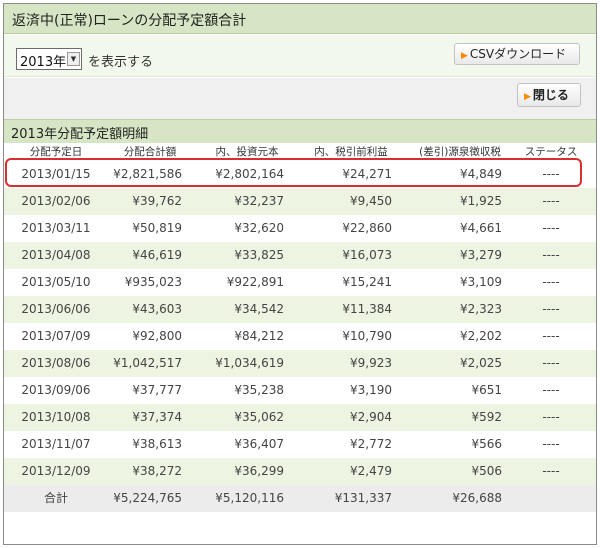 Image resolution: width=600 pixels, height=548 pixels. I want to click on table-row: 2013/12/09 ¥38,272 ¥36,299 ¥2,479 ¥506 ----, so click(300, 471).